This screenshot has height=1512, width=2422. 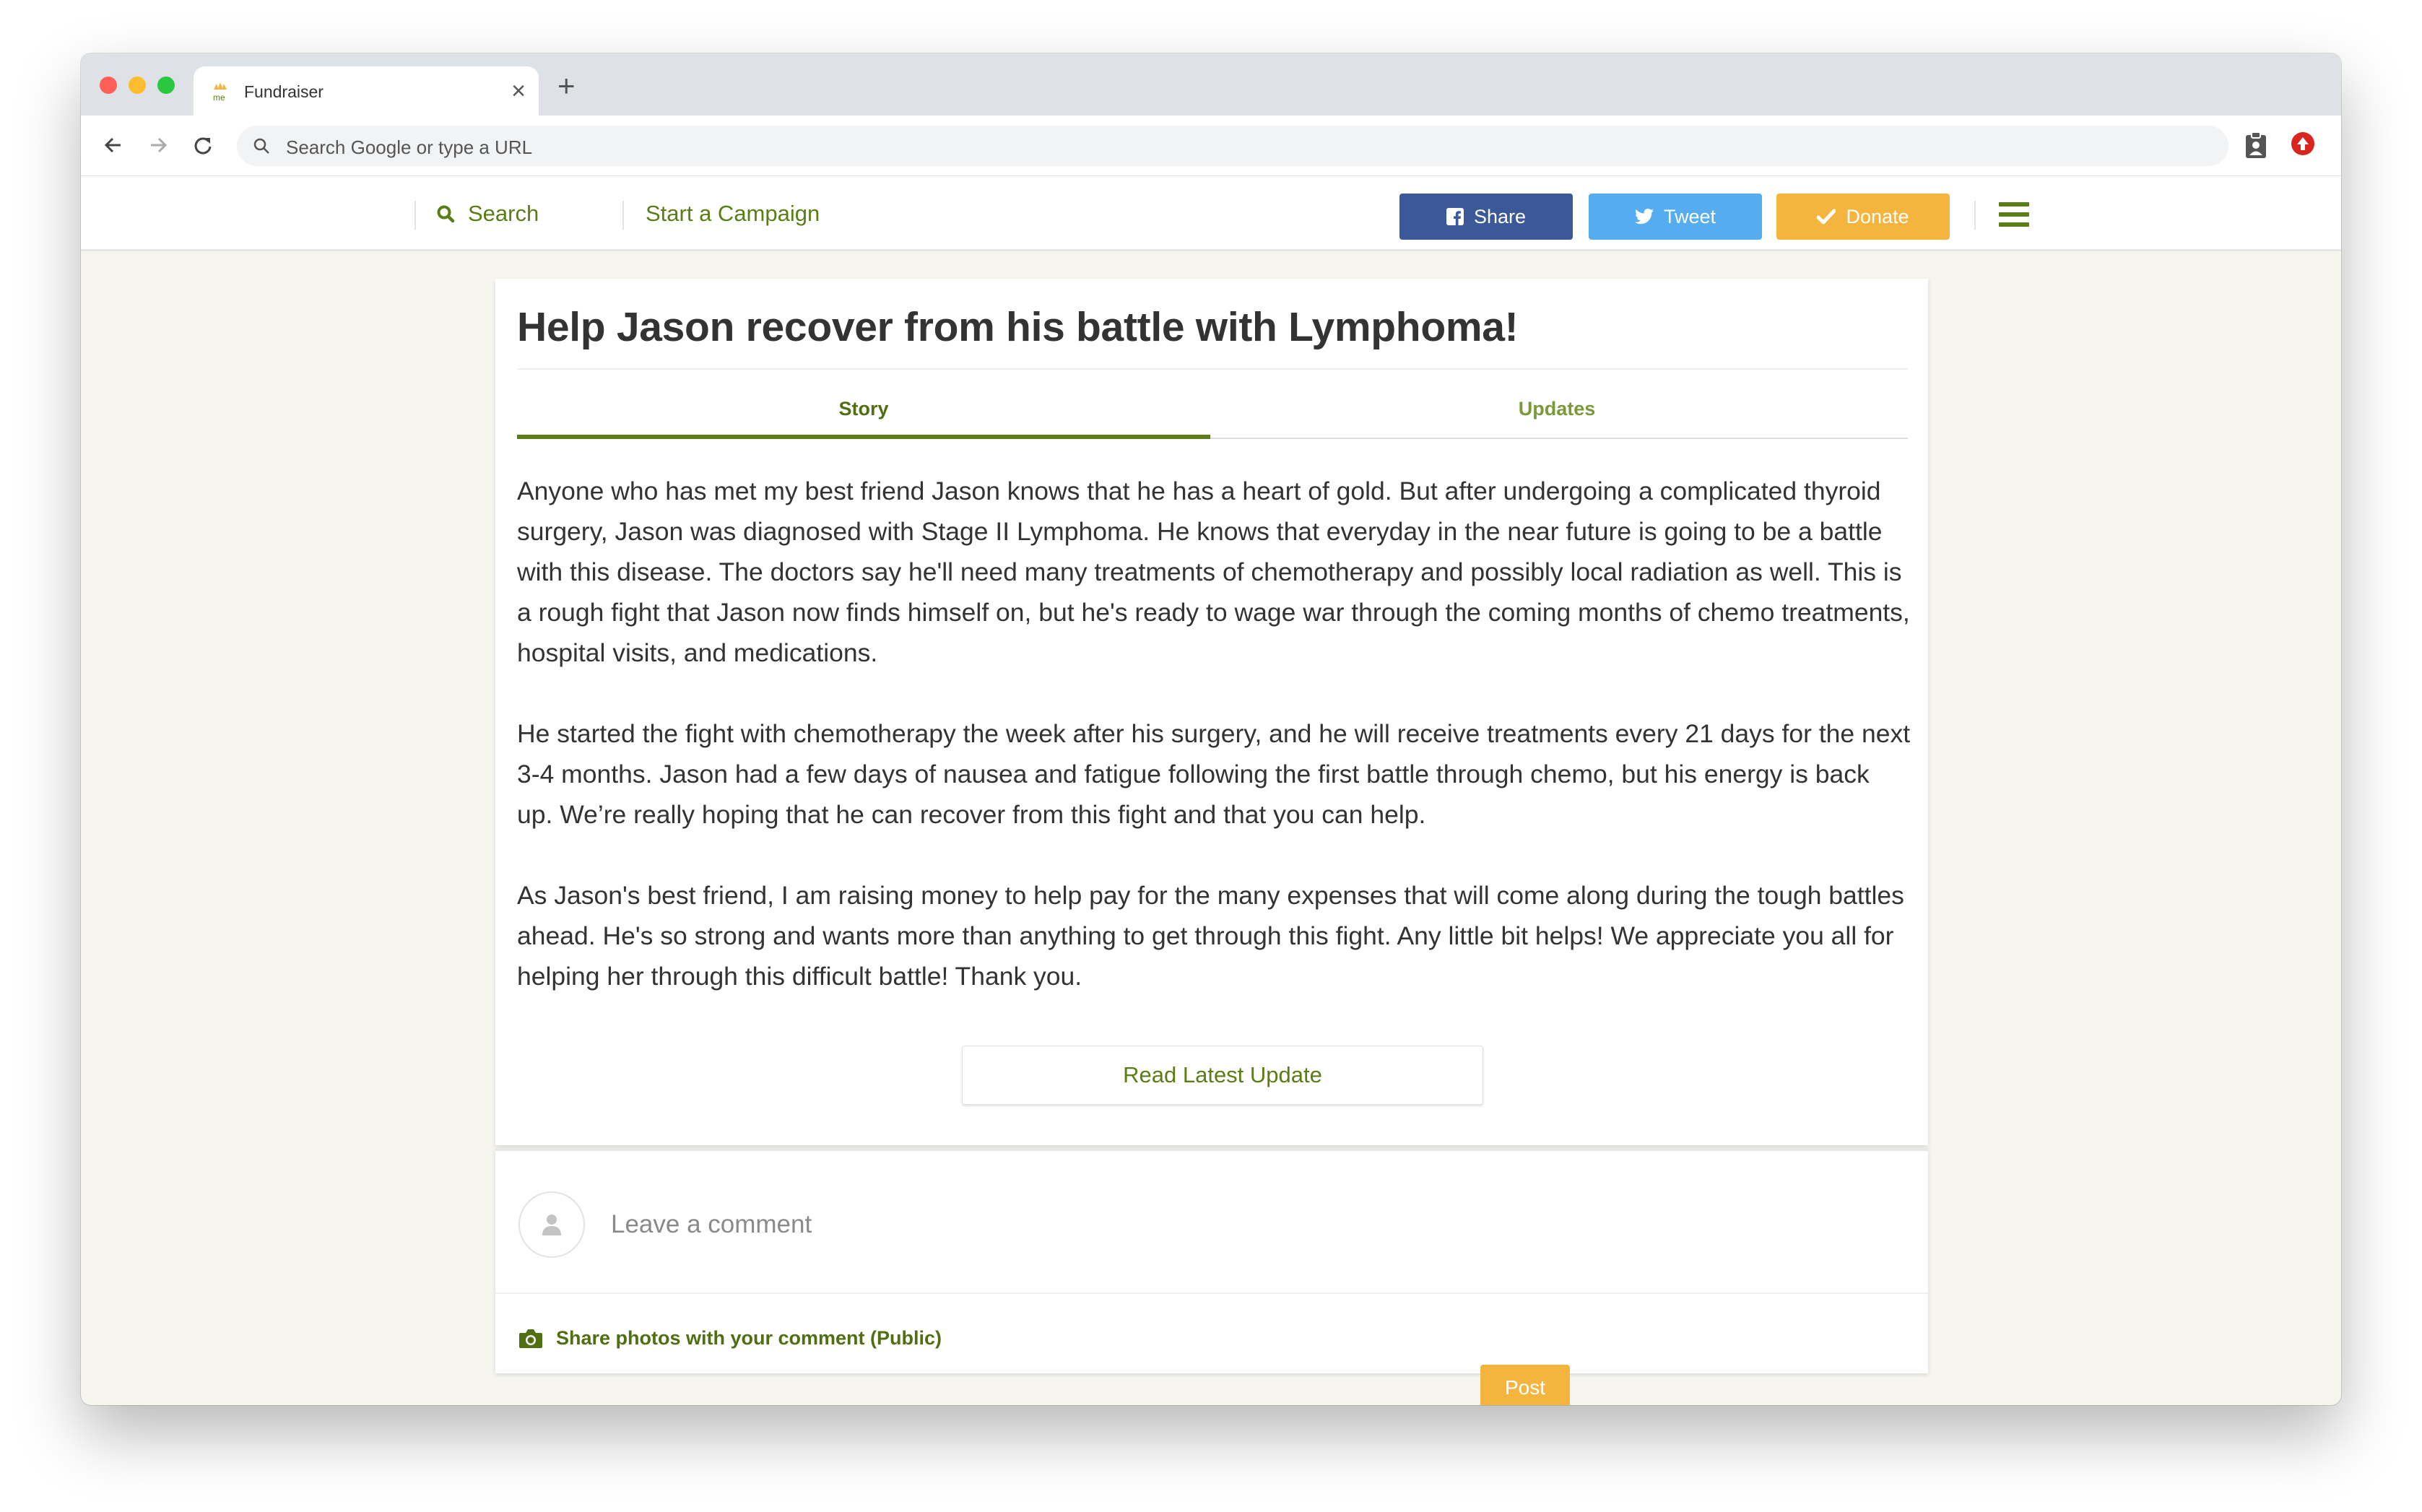 I want to click on reload-button, so click(x=203, y=145).